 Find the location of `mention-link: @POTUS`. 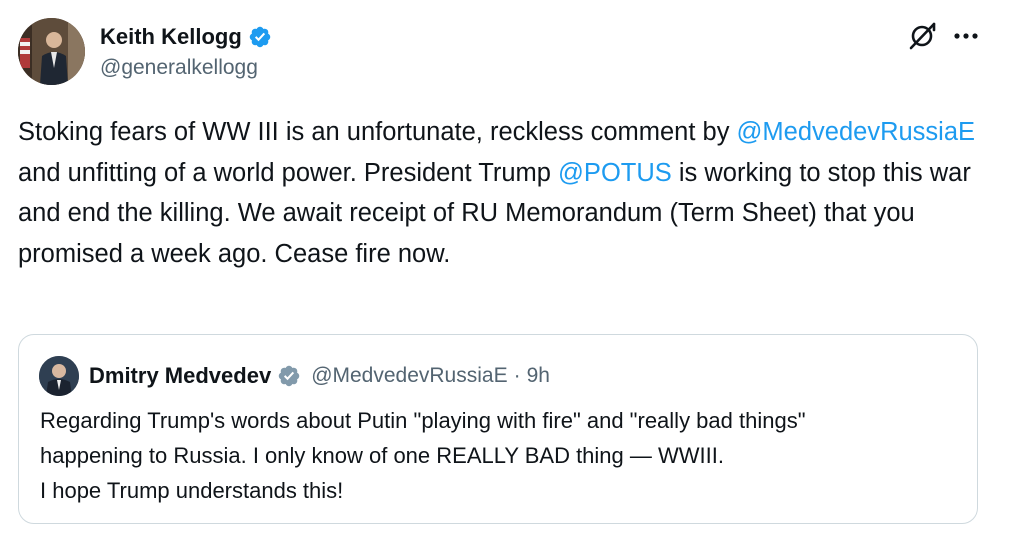

mention-link: @POTUS is located at coordinates (615, 173).